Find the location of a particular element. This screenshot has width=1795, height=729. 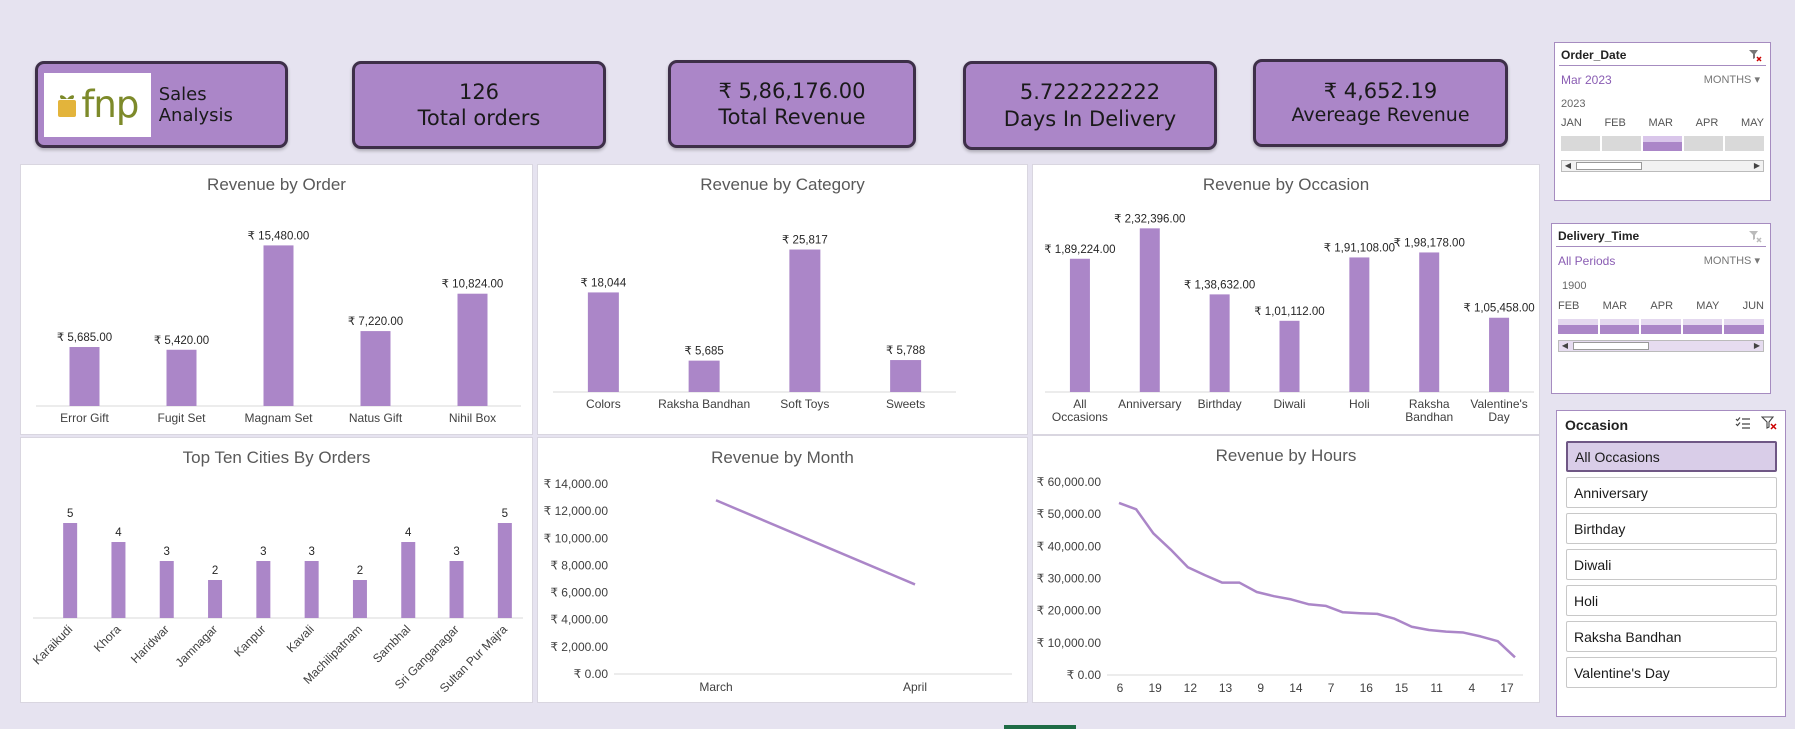

data-label: 5 is located at coordinates (505, 514).